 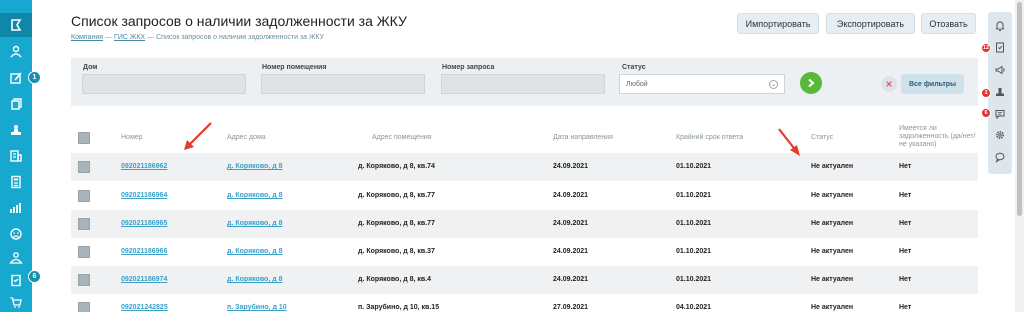 I want to click on stamp-badge: 3, so click(x=986, y=93).